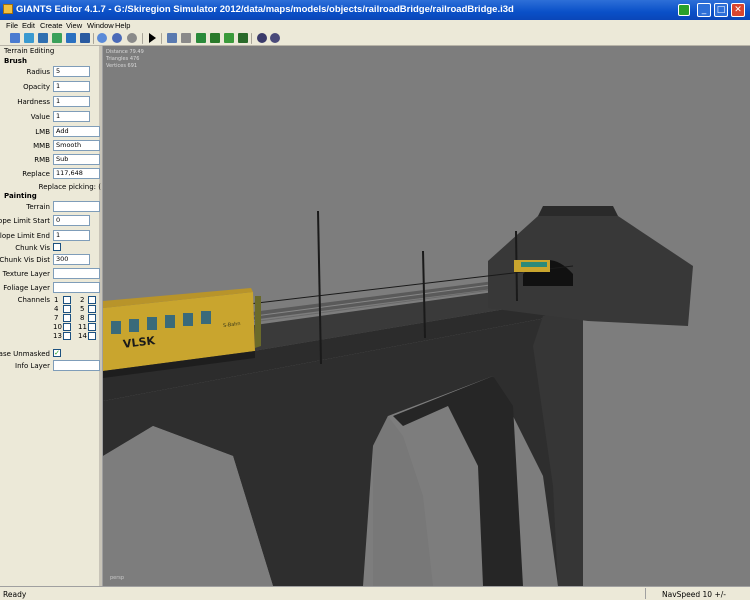  What do you see at coordinates (36, 174) in the screenshot?
I see `replace-label: Replace` at bounding box center [36, 174].